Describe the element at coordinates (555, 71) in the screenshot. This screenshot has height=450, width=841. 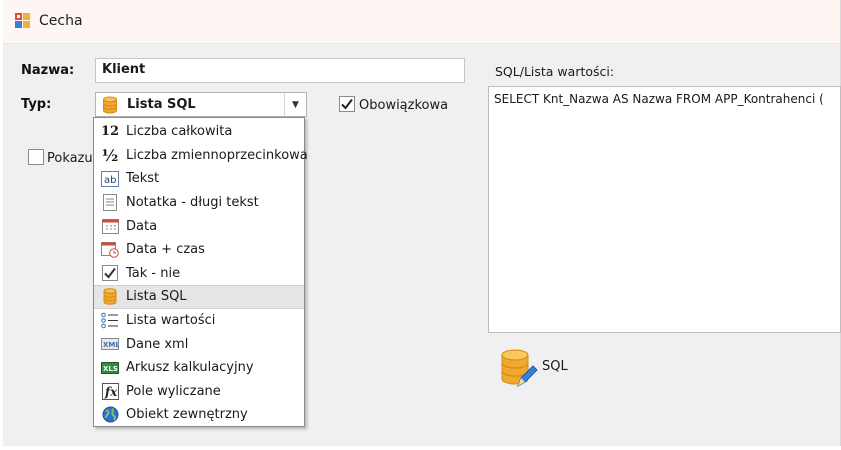
I see `sql-list-label: SQL/Lista wartości:` at that location.